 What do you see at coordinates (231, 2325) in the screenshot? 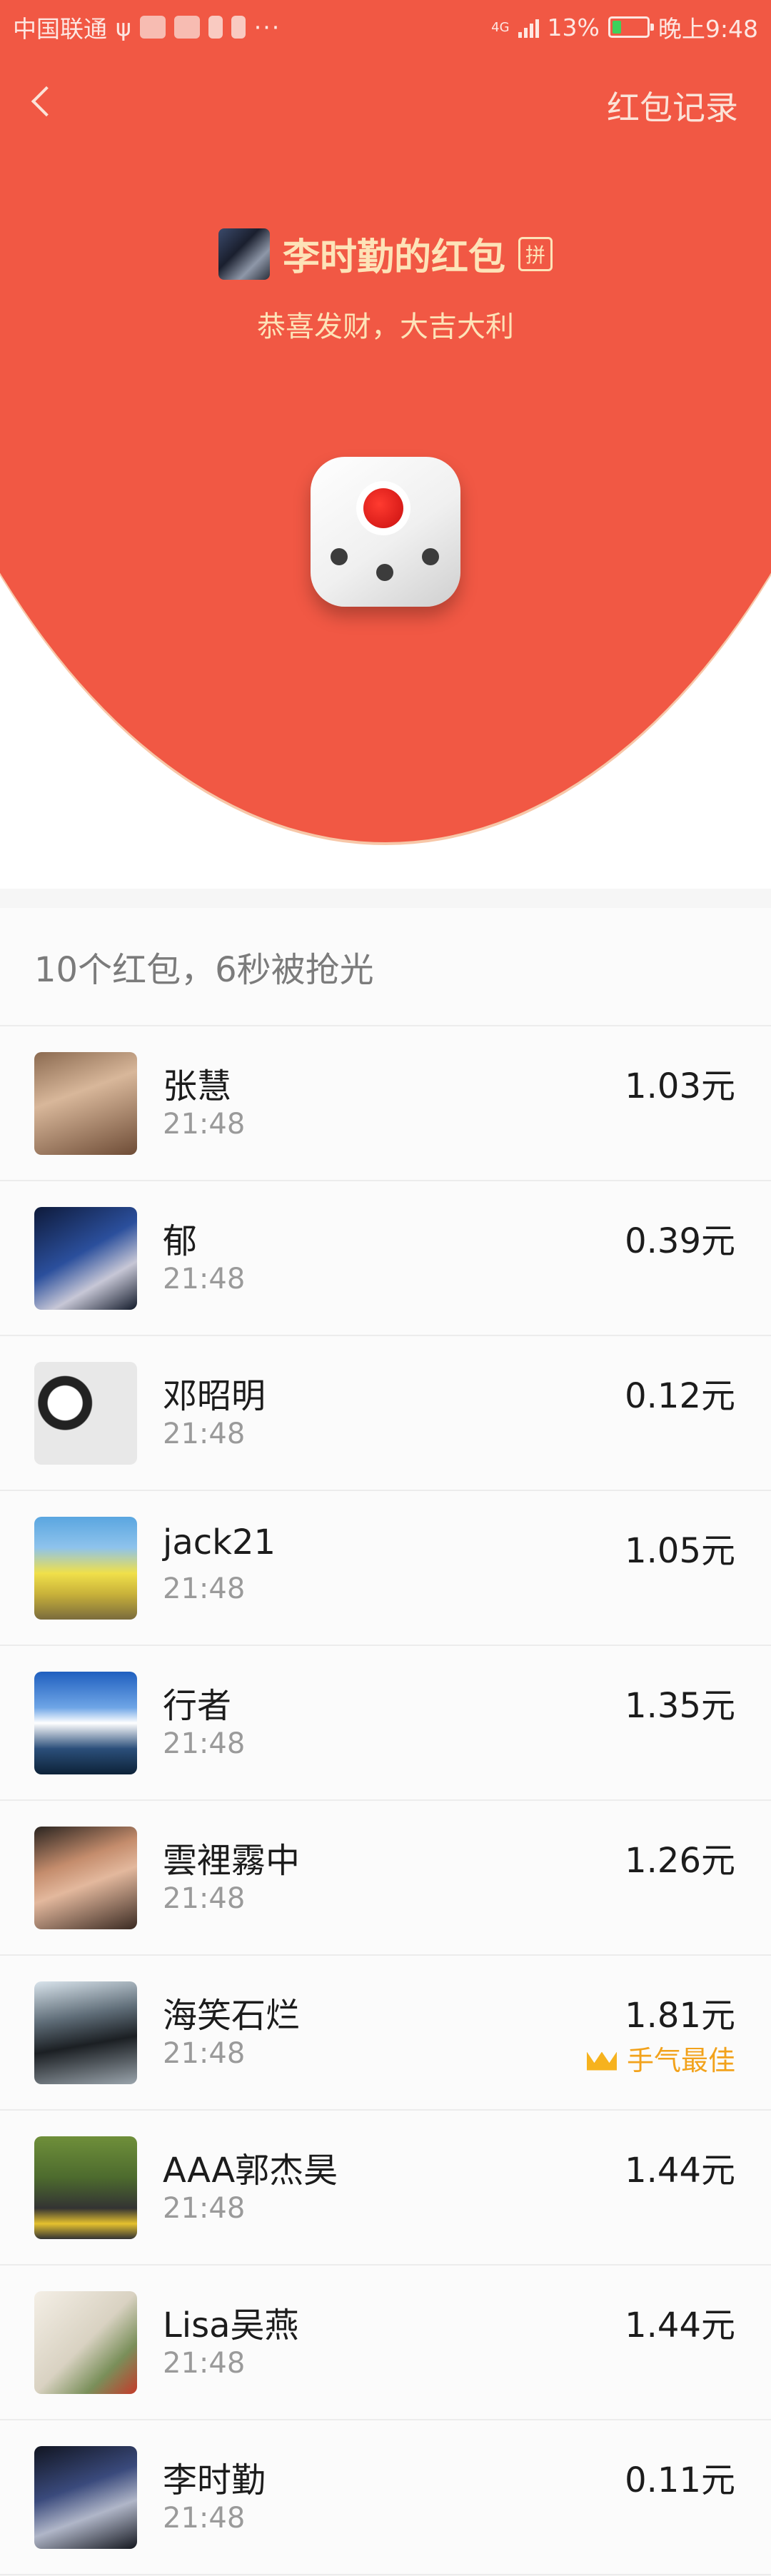
I see `recipient-name: Lisa吴燕` at bounding box center [231, 2325].